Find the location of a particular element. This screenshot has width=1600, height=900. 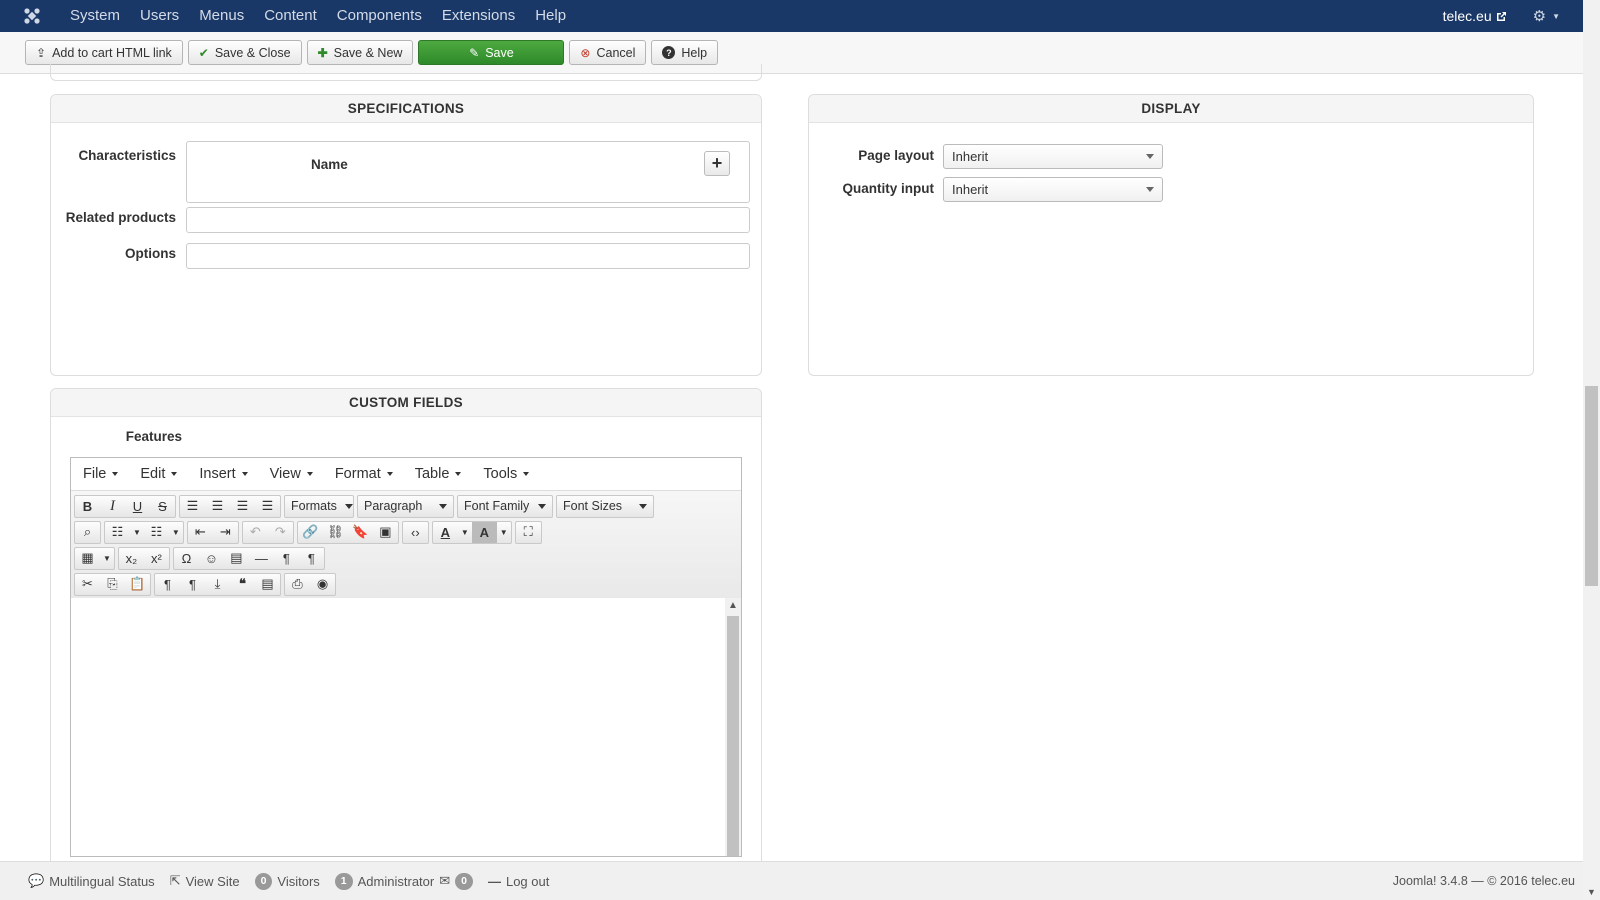

menu-system: System is located at coordinates (95, 16).